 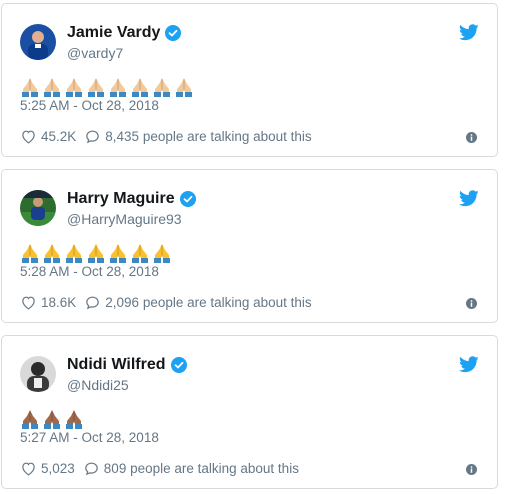 I want to click on talking-link: 809 people are talking about this, so click(x=191, y=468).